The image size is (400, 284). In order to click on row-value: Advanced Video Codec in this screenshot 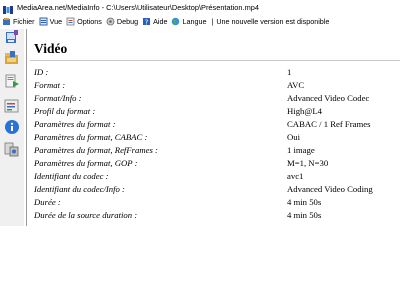, I will do `click(328, 98)`.